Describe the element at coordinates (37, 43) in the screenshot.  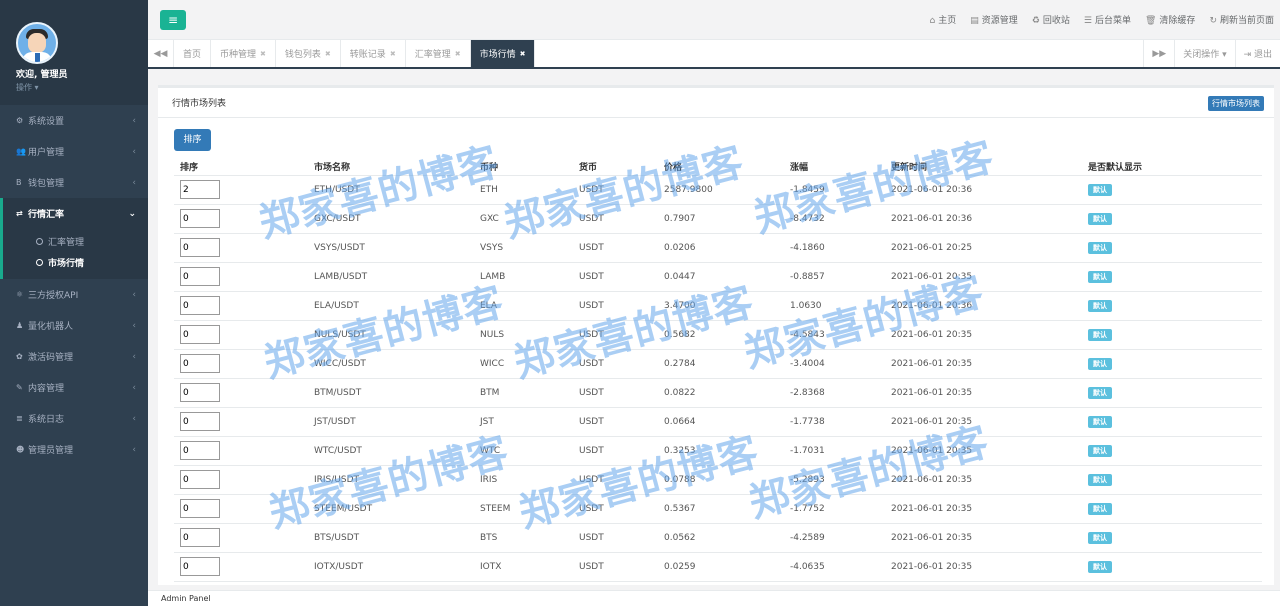
I see `avatar` at that location.